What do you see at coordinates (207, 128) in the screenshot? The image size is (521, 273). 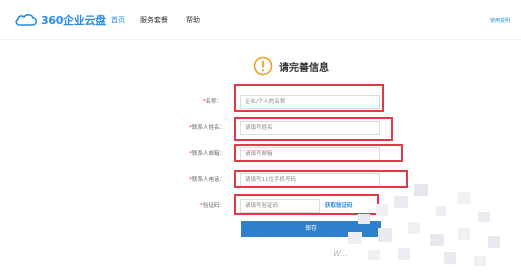 I see `contact-name-label: *联系人姓名：` at bounding box center [207, 128].